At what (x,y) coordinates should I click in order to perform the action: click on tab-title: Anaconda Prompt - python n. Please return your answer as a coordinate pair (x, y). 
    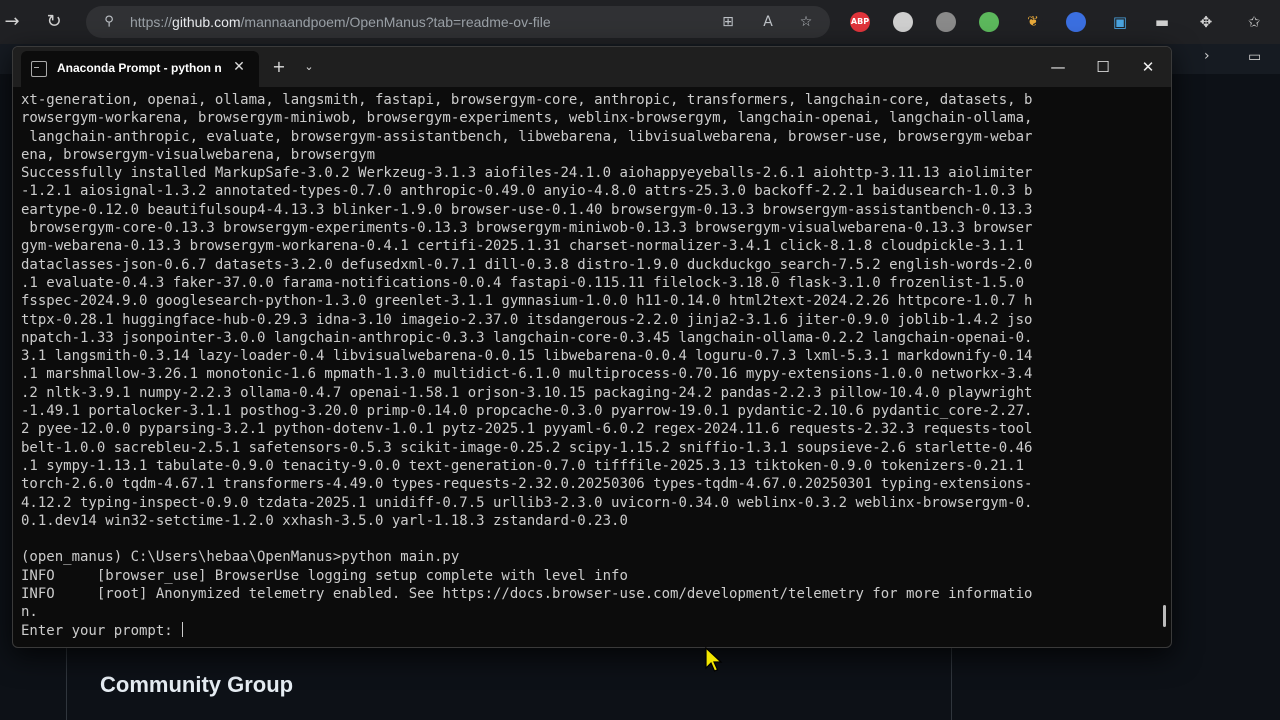
    Looking at the image, I should click on (139, 68).